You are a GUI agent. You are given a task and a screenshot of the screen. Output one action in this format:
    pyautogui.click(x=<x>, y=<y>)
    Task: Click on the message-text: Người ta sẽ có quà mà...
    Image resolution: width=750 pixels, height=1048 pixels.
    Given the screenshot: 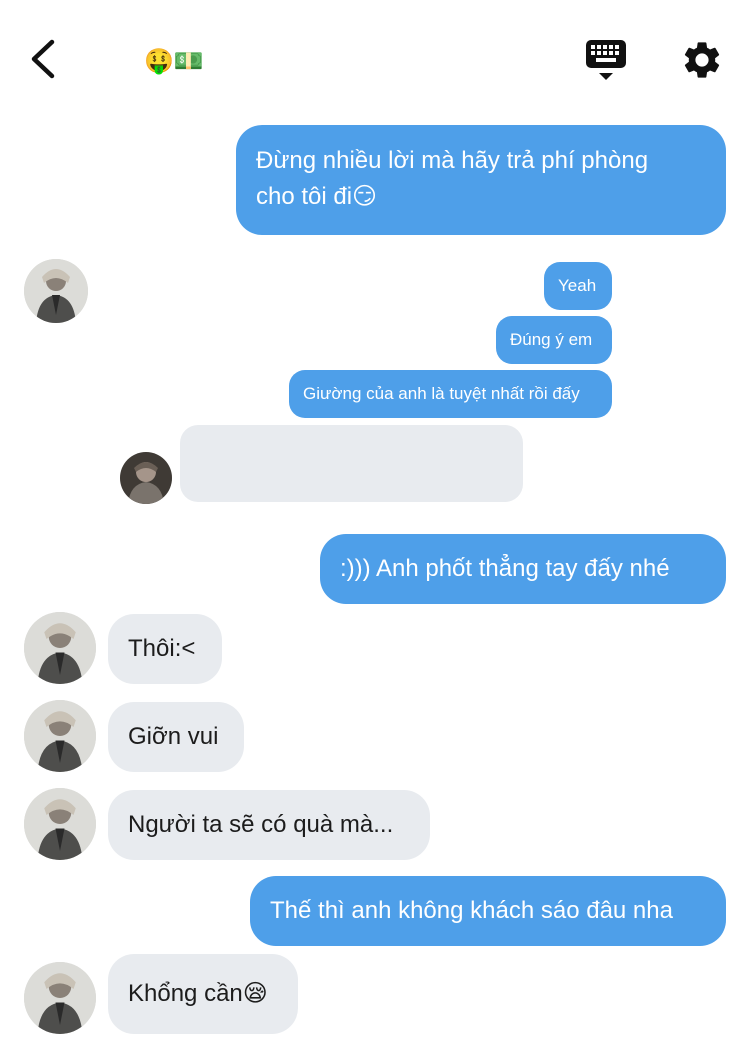 What is the action you would take?
    pyautogui.click(x=261, y=824)
    